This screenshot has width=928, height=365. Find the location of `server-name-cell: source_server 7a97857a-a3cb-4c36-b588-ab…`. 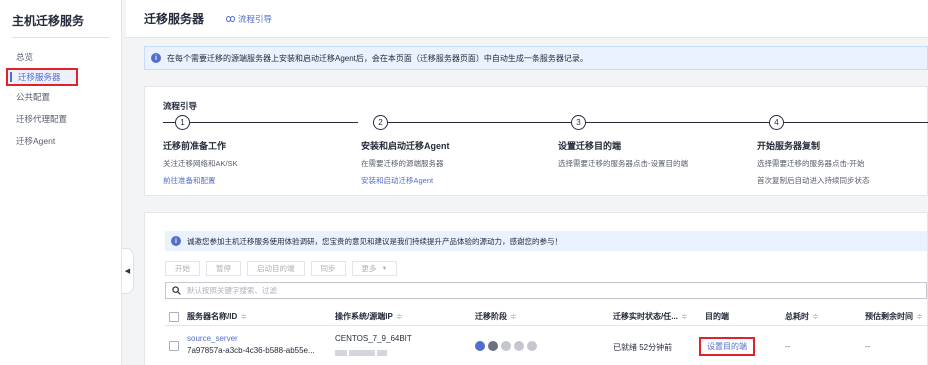

server-name-cell: source_server 7a97857a-a3cb-4c36-b588-ab… is located at coordinates (251, 344).